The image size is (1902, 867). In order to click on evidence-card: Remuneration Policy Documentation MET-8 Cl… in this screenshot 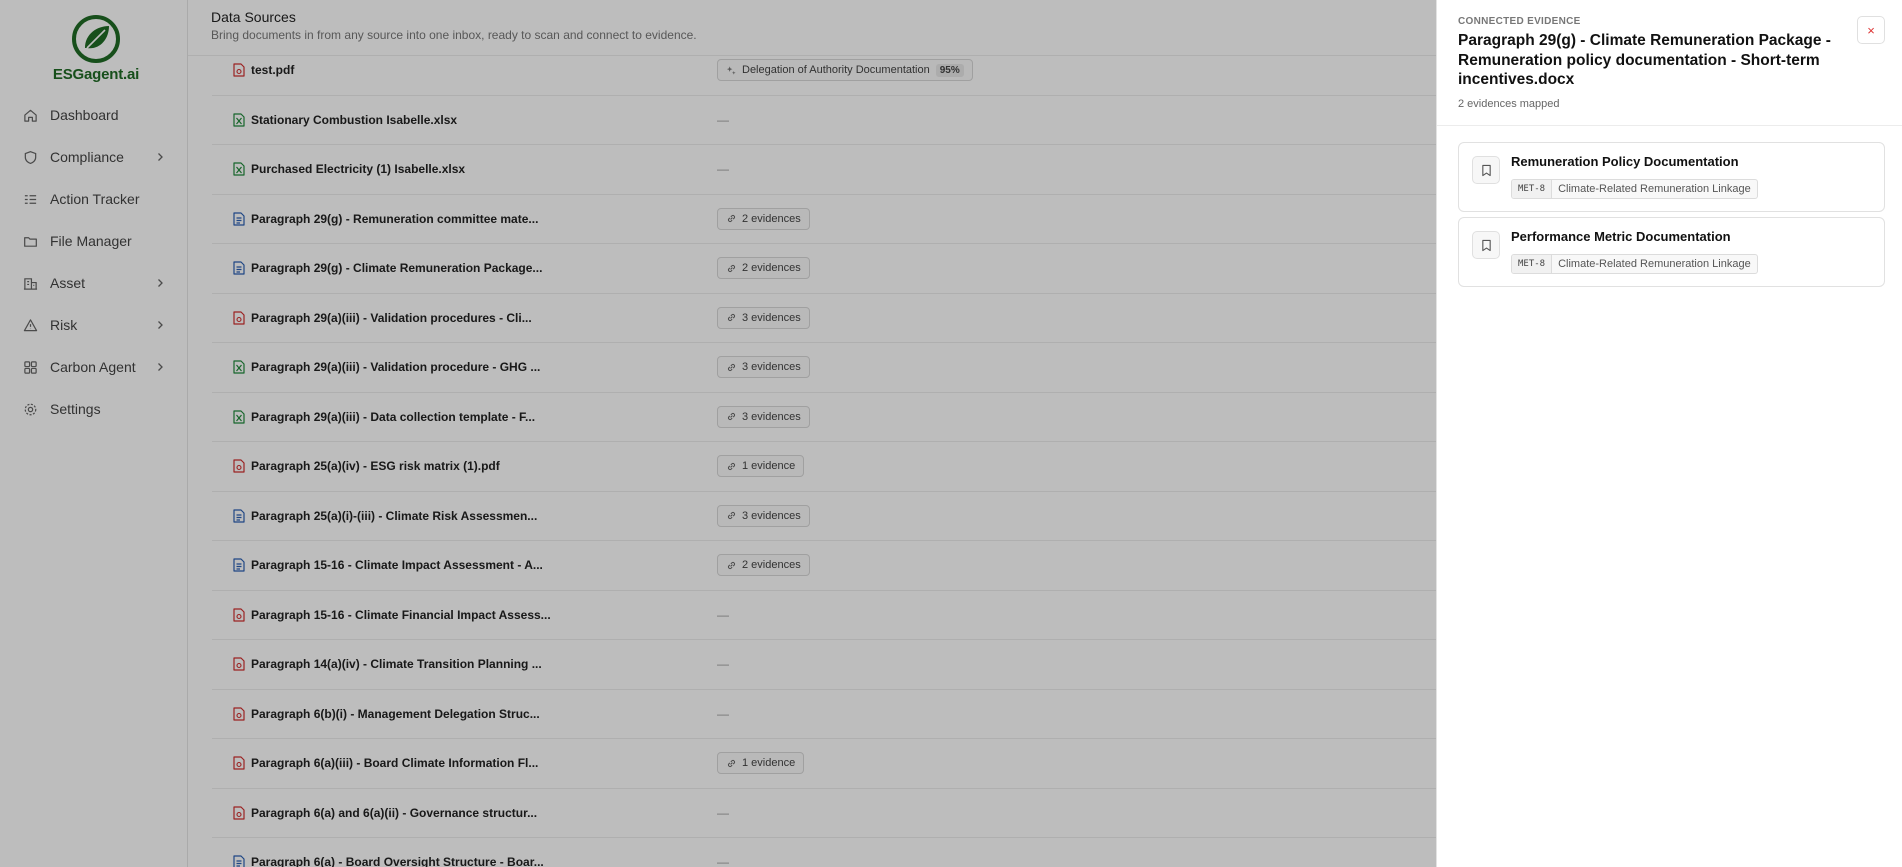, I will do `click(1671, 177)`.